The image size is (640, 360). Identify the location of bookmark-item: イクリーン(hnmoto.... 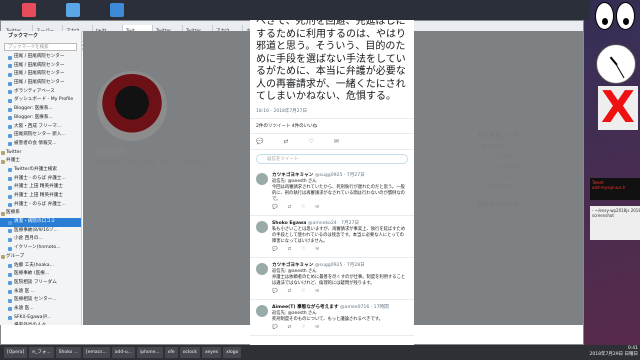
(40, 248).